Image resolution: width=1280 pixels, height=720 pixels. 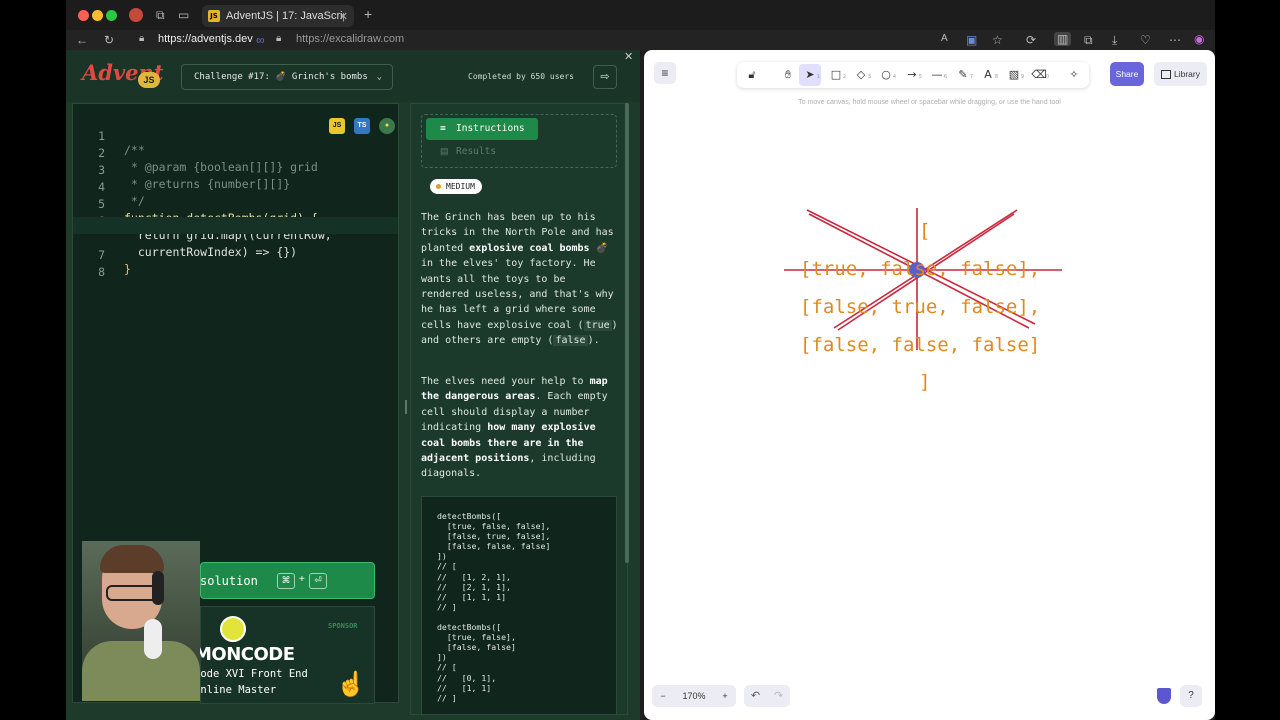 I want to click on pointer-hand-icon: ☝, so click(x=351, y=684).